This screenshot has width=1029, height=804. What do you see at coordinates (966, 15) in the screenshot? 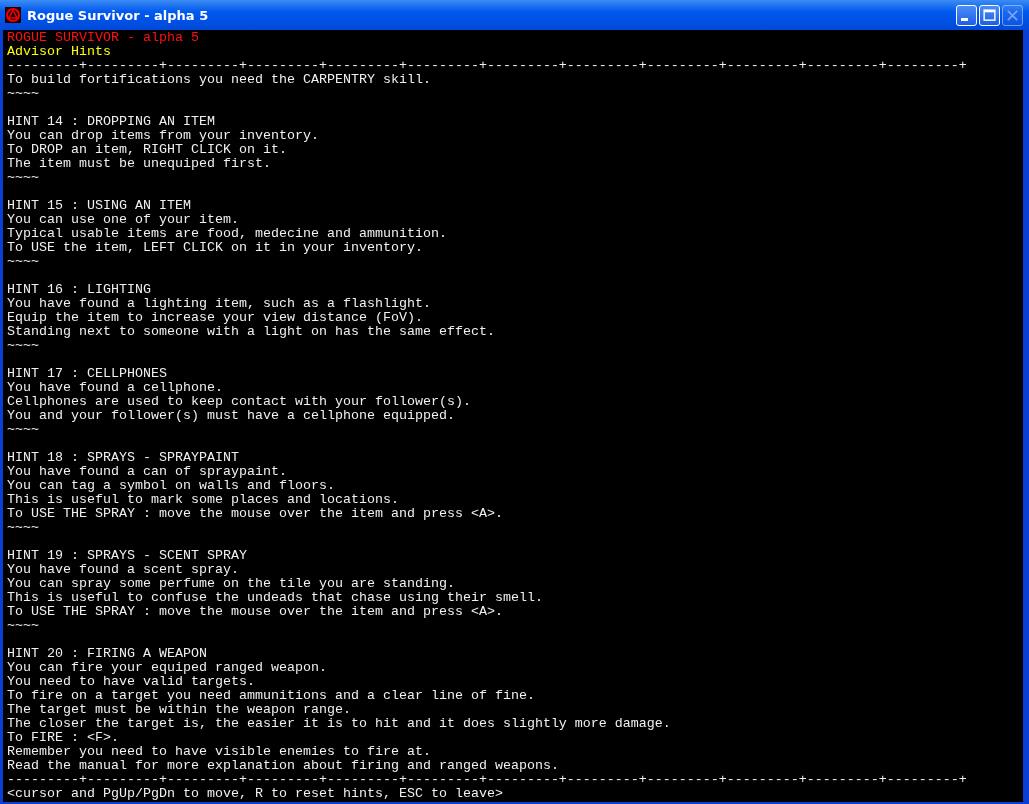
I see `minimize-button` at bounding box center [966, 15].